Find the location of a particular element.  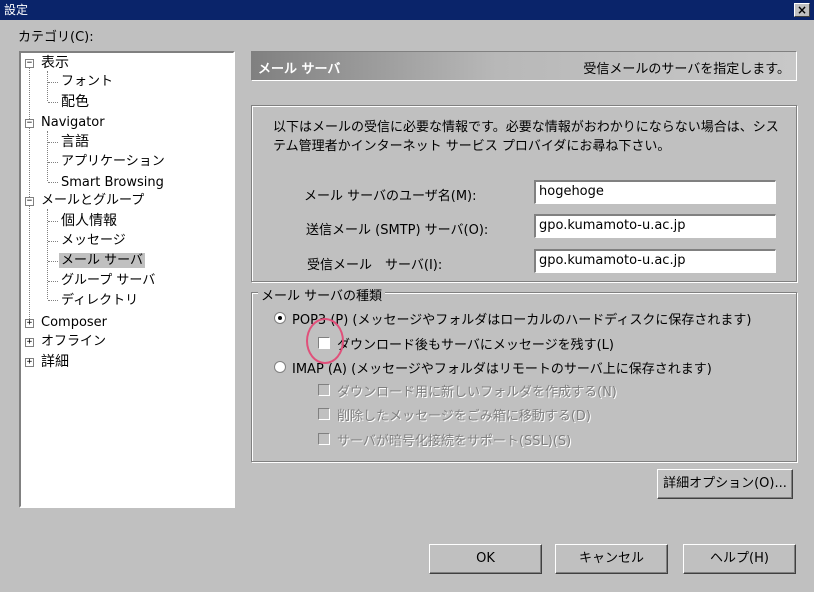

selected-label: メール サーバ is located at coordinates (102, 260).